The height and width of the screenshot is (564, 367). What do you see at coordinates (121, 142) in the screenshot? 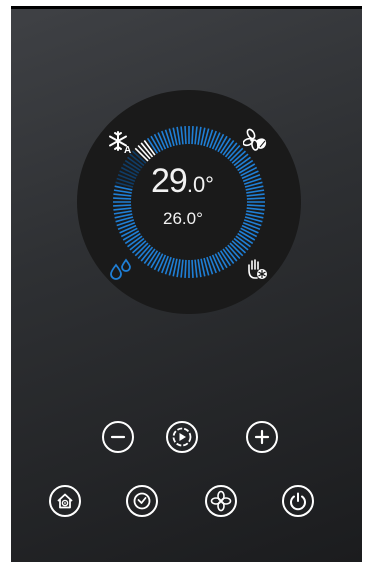
I see `snowflake-auto-icon: A` at bounding box center [121, 142].